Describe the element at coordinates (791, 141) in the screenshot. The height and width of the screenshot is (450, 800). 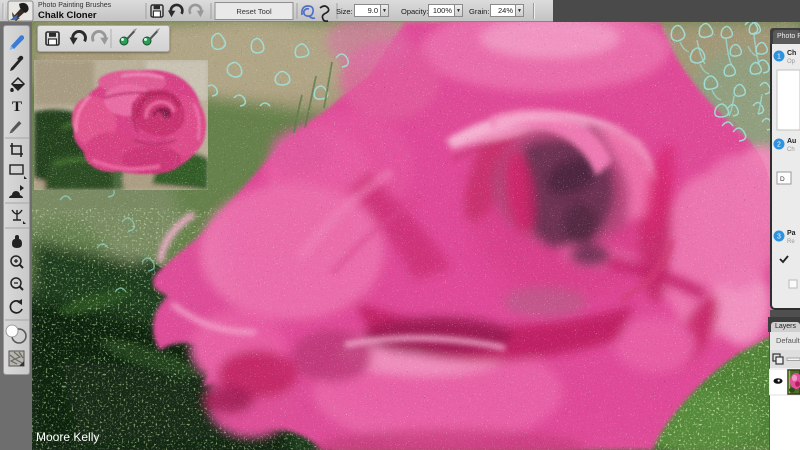
I see `svg-text: Au` at that location.